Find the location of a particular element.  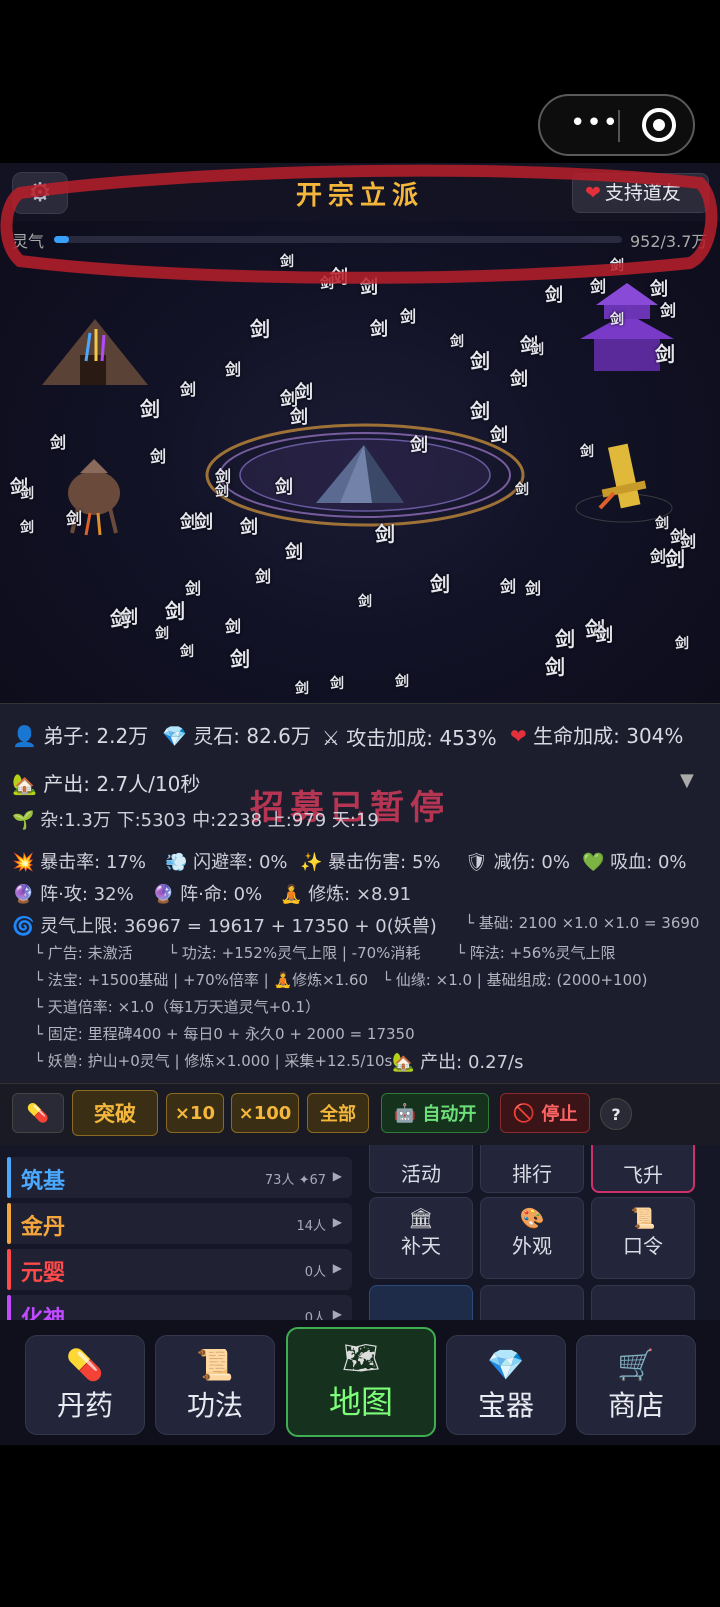

prohibited-icon: 🚫 is located at coordinates (524, 1113).